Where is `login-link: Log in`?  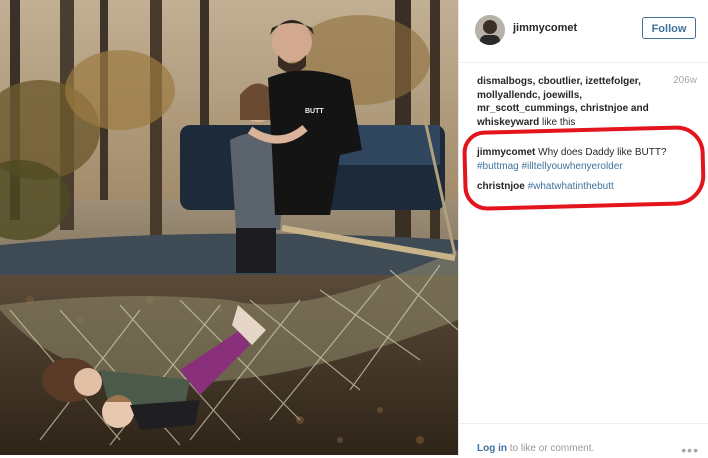
login-link: Log in is located at coordinates (492, 448).